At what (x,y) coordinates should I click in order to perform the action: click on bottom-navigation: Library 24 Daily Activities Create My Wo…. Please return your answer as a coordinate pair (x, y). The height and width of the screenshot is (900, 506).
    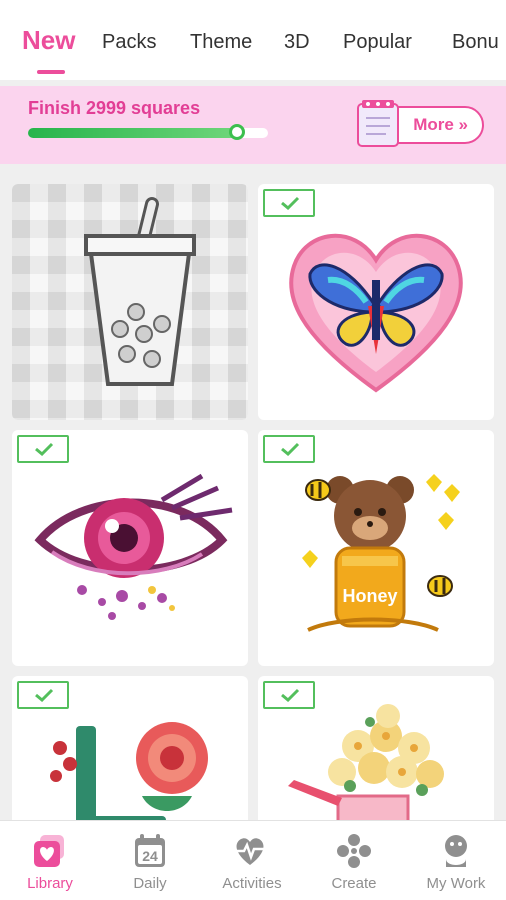
    Looking at the image, I should click on (253, 860).